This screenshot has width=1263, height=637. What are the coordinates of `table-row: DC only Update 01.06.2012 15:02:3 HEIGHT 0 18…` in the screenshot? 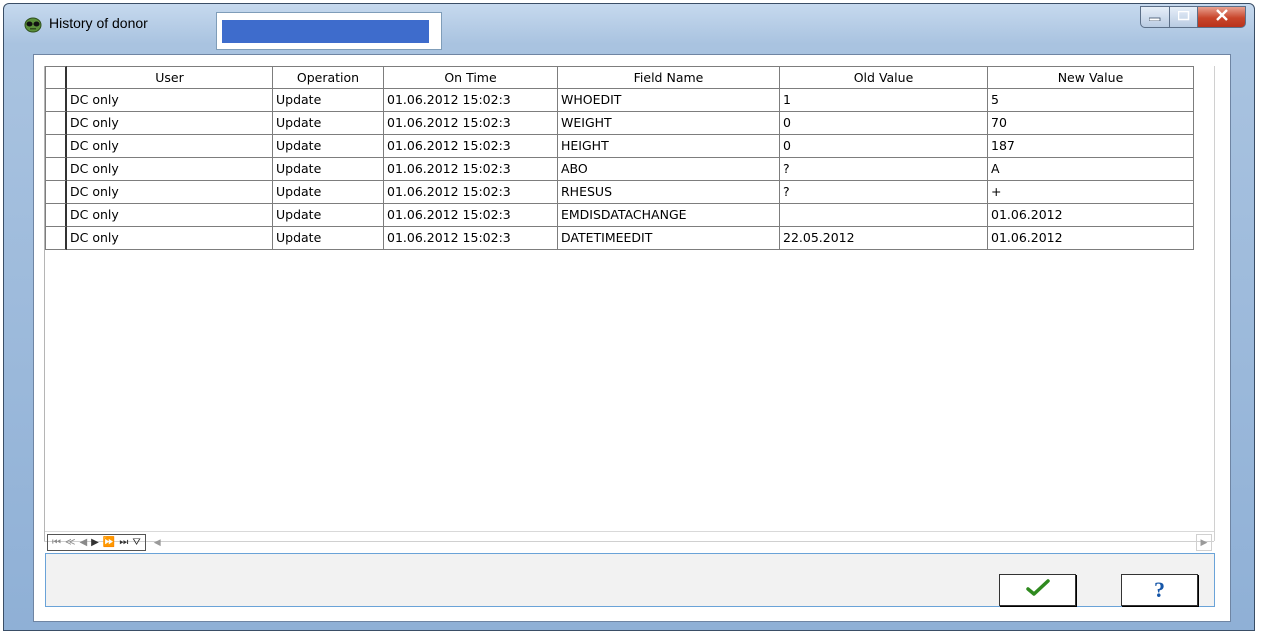 It's located at (619, 146).